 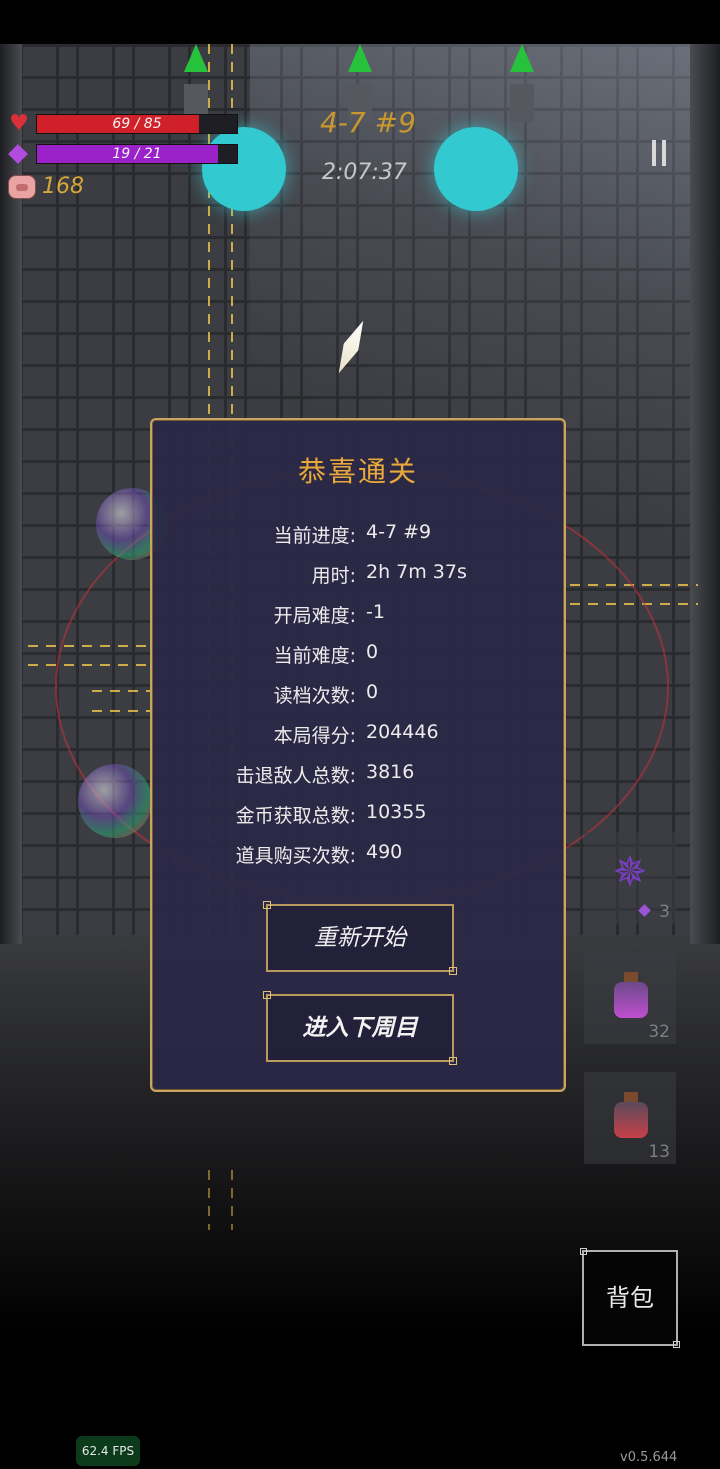 I want to click on mp-bar: 19 / 21, so click(x=137, y=154).